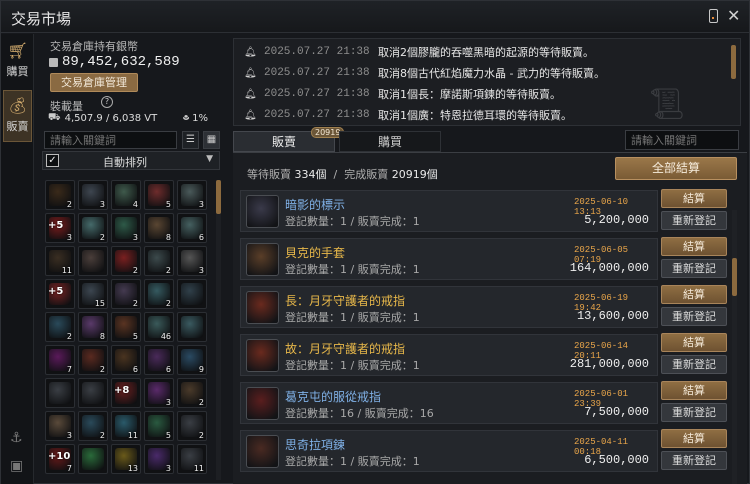 This screenshot has width=750, height=484. Describe the element at coordinates (218, 197) in the screenshot. I see `inventory-scroll-thumb` at that location.